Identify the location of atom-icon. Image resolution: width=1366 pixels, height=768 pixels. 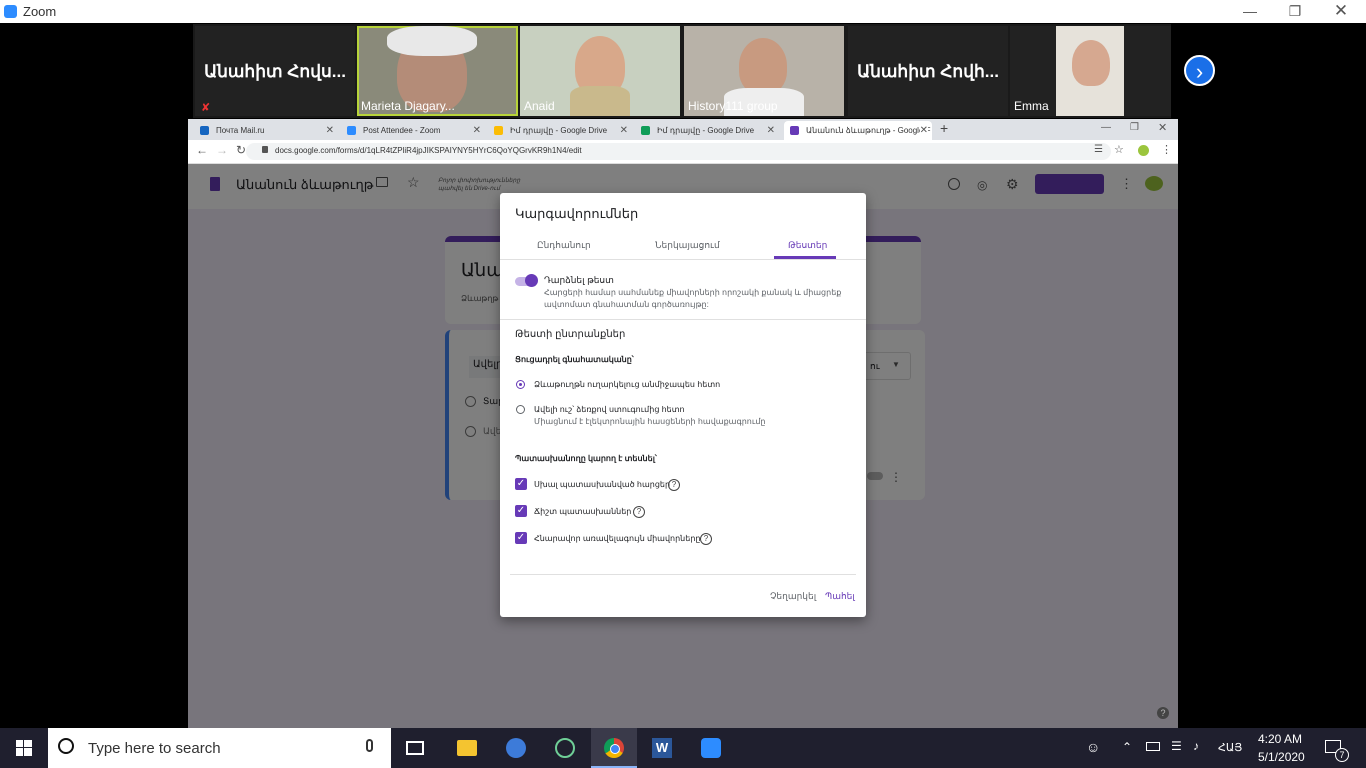
(565, 748).